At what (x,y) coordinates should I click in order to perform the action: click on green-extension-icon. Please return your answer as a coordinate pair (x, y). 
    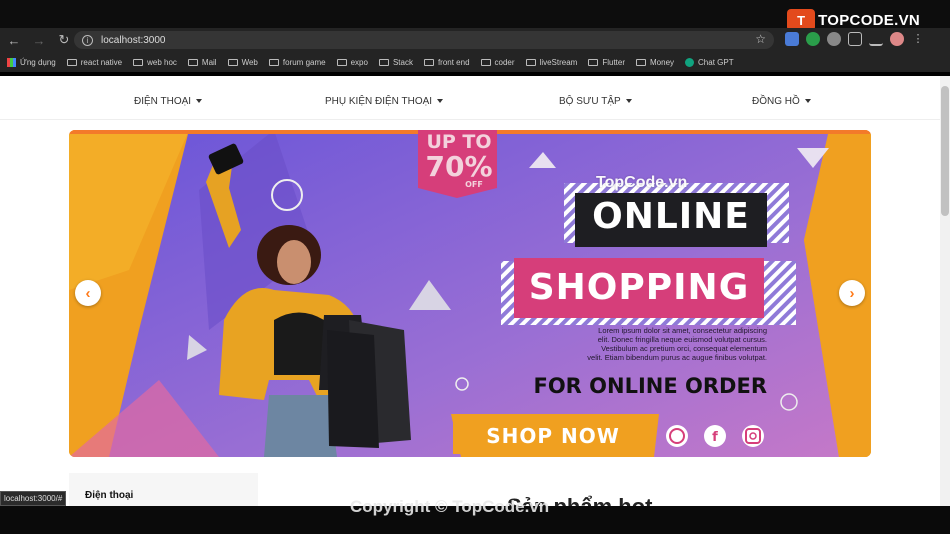
    Looking at the image, I should click on (813, 39).